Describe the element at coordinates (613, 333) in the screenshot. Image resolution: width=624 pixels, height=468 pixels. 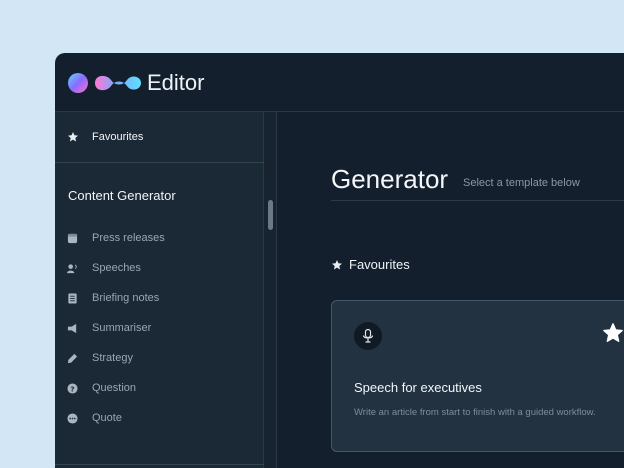
I see `favourite-star-icon` at that location.